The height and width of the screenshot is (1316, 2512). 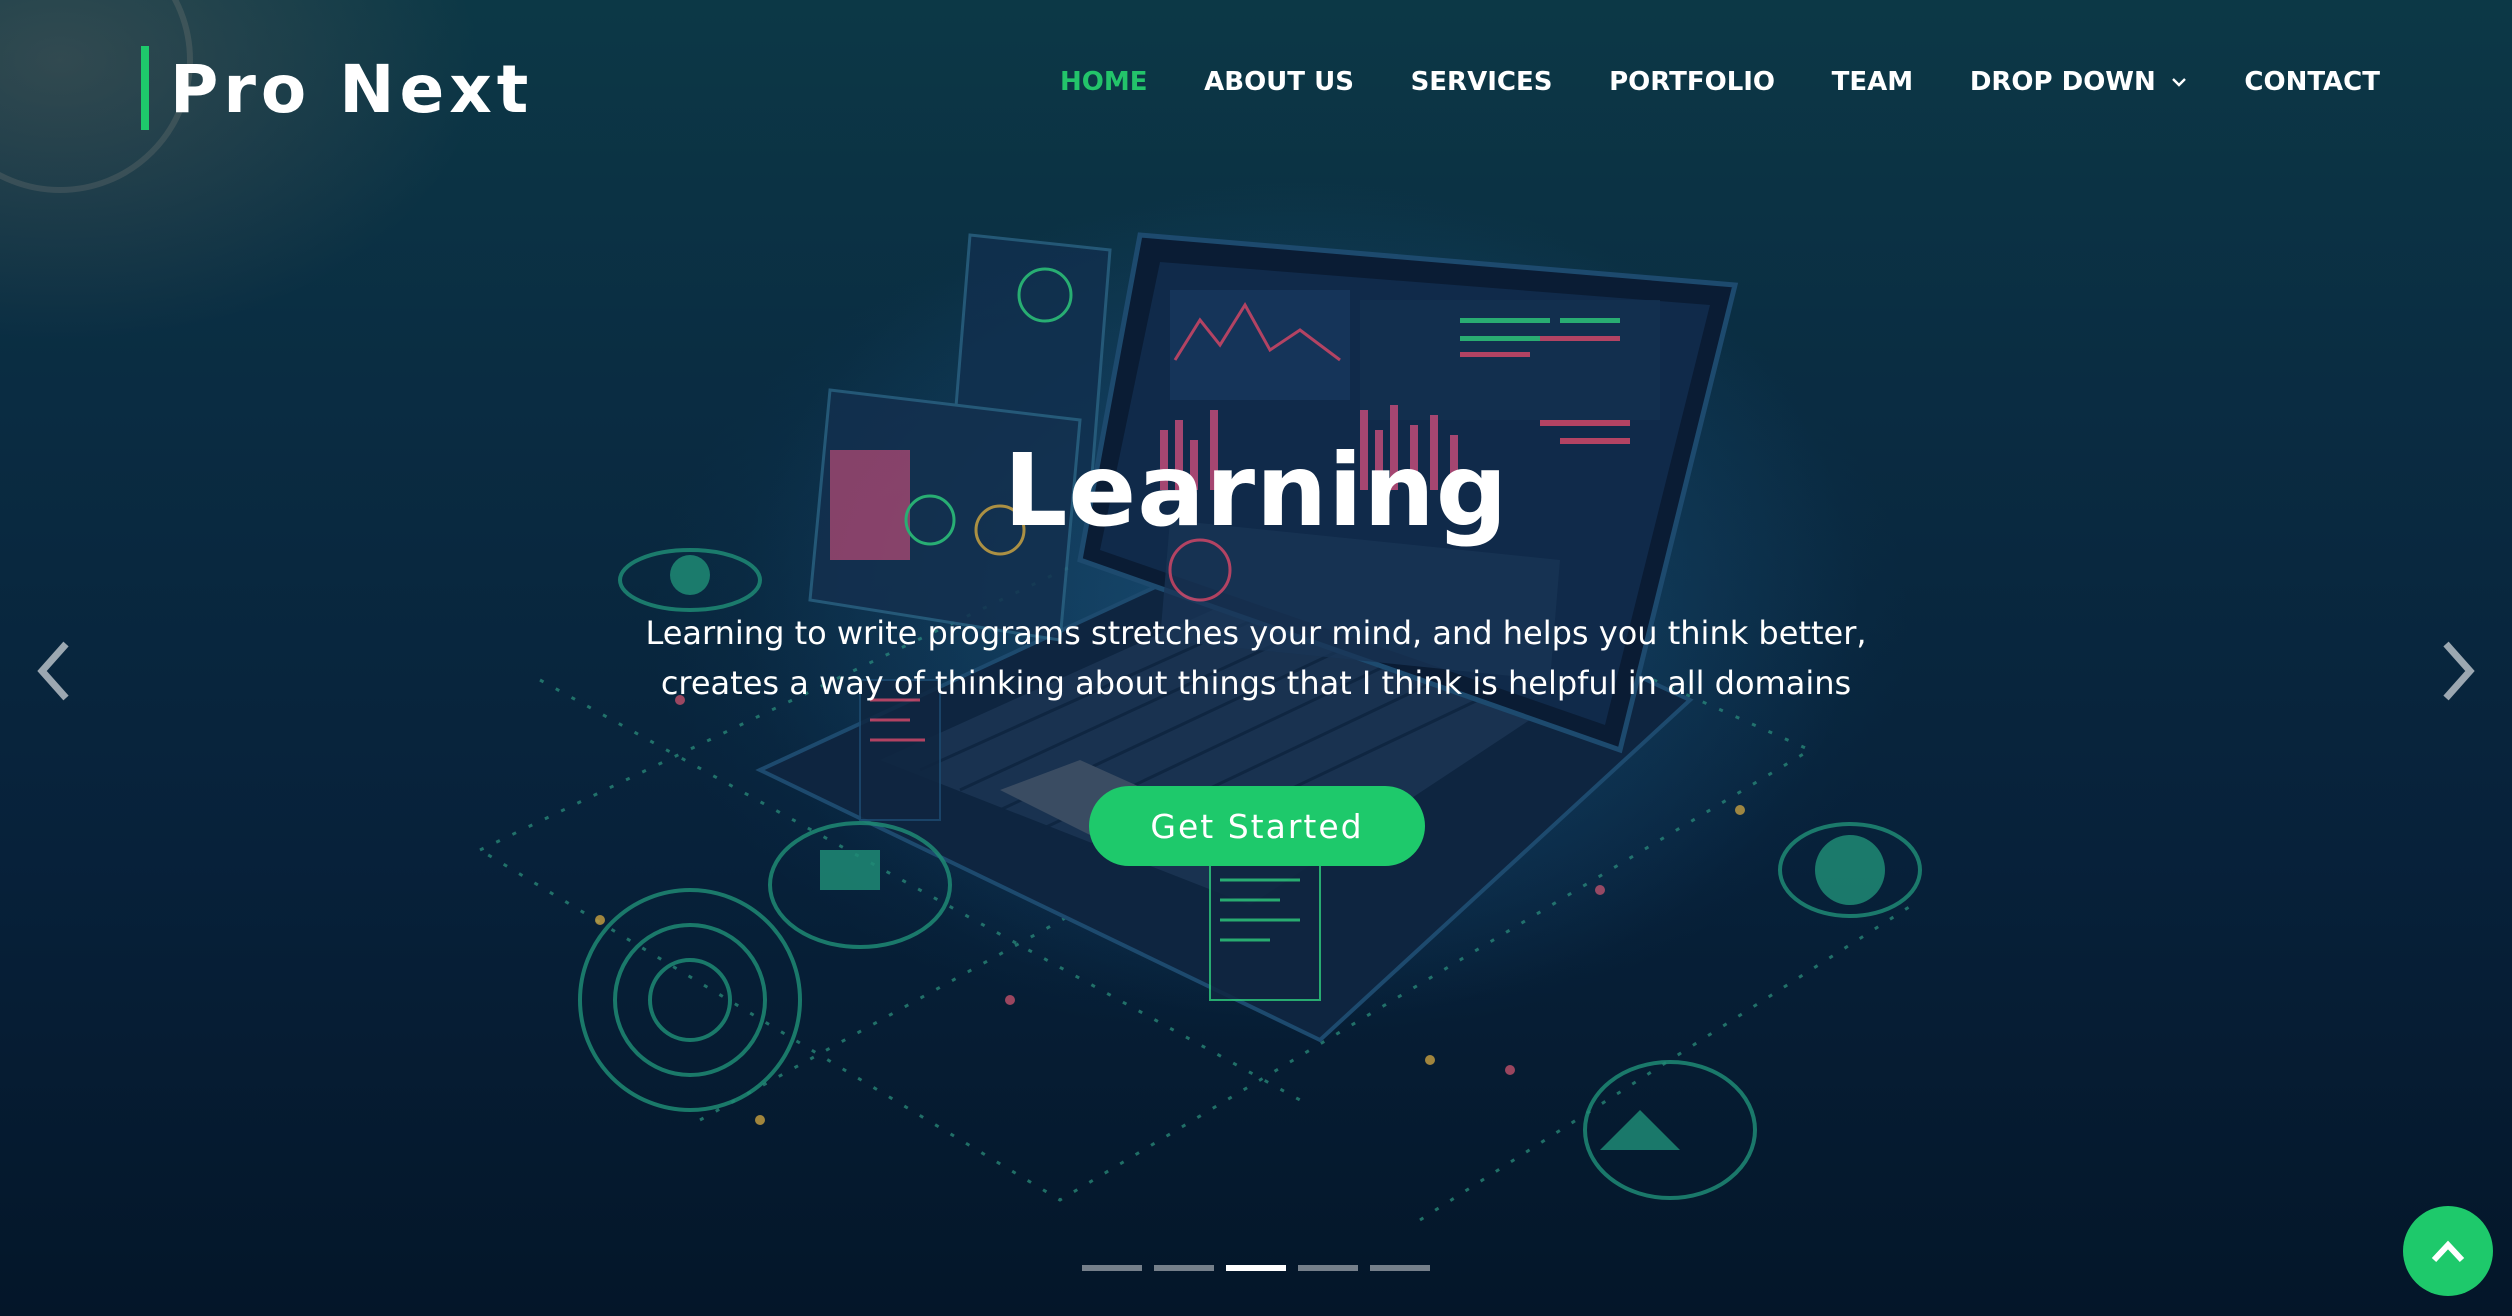 I want to click on carousel-prev-button, so click(x=55, y=671).